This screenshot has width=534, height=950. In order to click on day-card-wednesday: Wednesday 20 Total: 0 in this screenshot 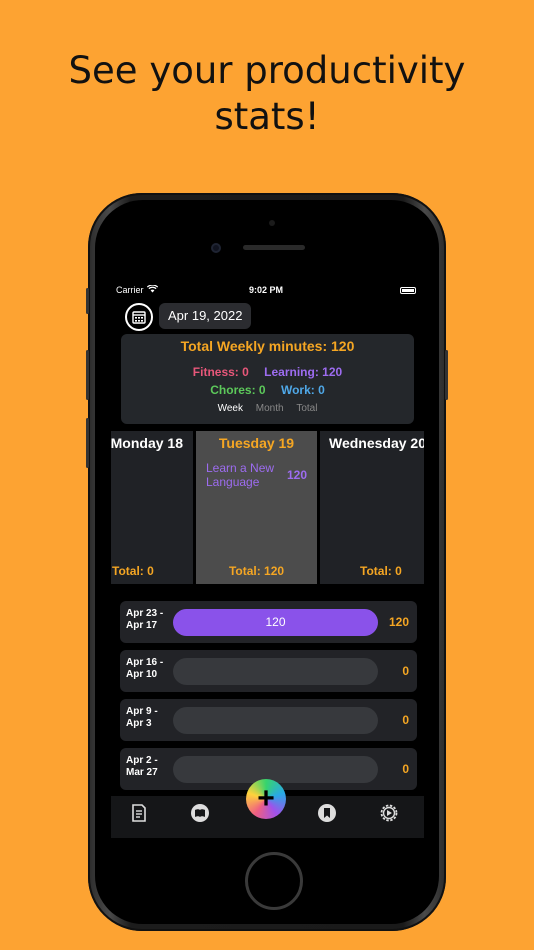, I will do `click(372, 507)`.